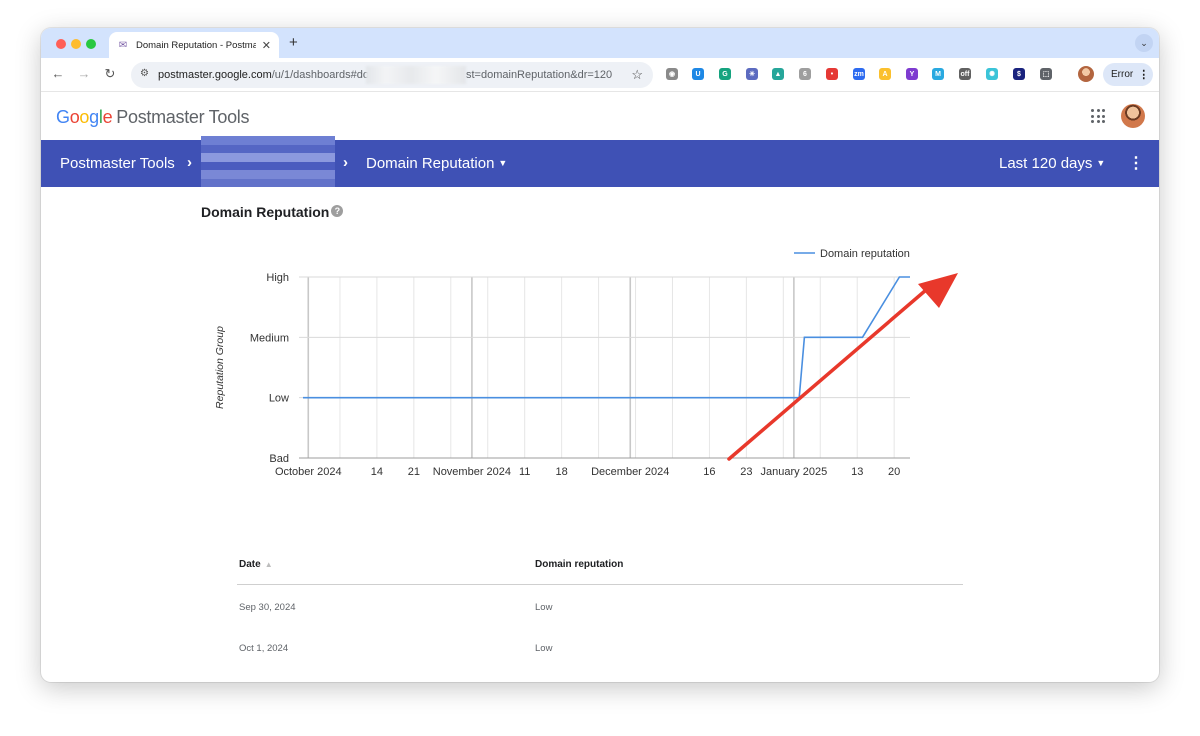 The image size is (1200, 736). Describe the element at coordinates (857, 472) in the screenshot. I see `x-tick-label: 13` at that location.